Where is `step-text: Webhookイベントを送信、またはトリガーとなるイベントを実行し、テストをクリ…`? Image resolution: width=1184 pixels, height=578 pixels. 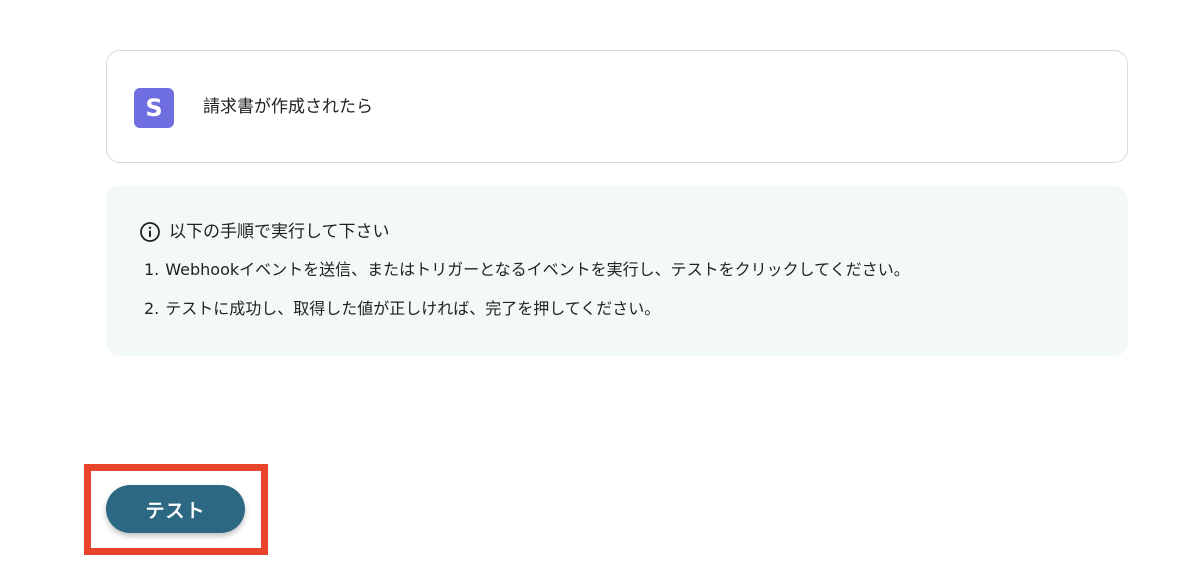 step-text: Webhookイベントを送信、またはトリガーとなるイベントを実行し、テストをクリ… is located at coordinates (537, 269).